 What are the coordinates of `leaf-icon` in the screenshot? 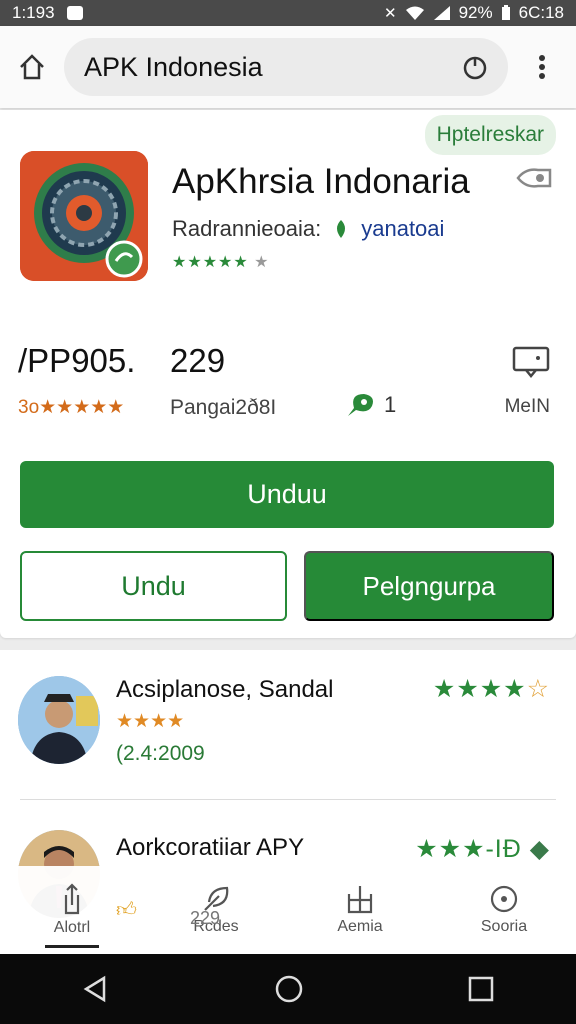 It's located at (341, 229).